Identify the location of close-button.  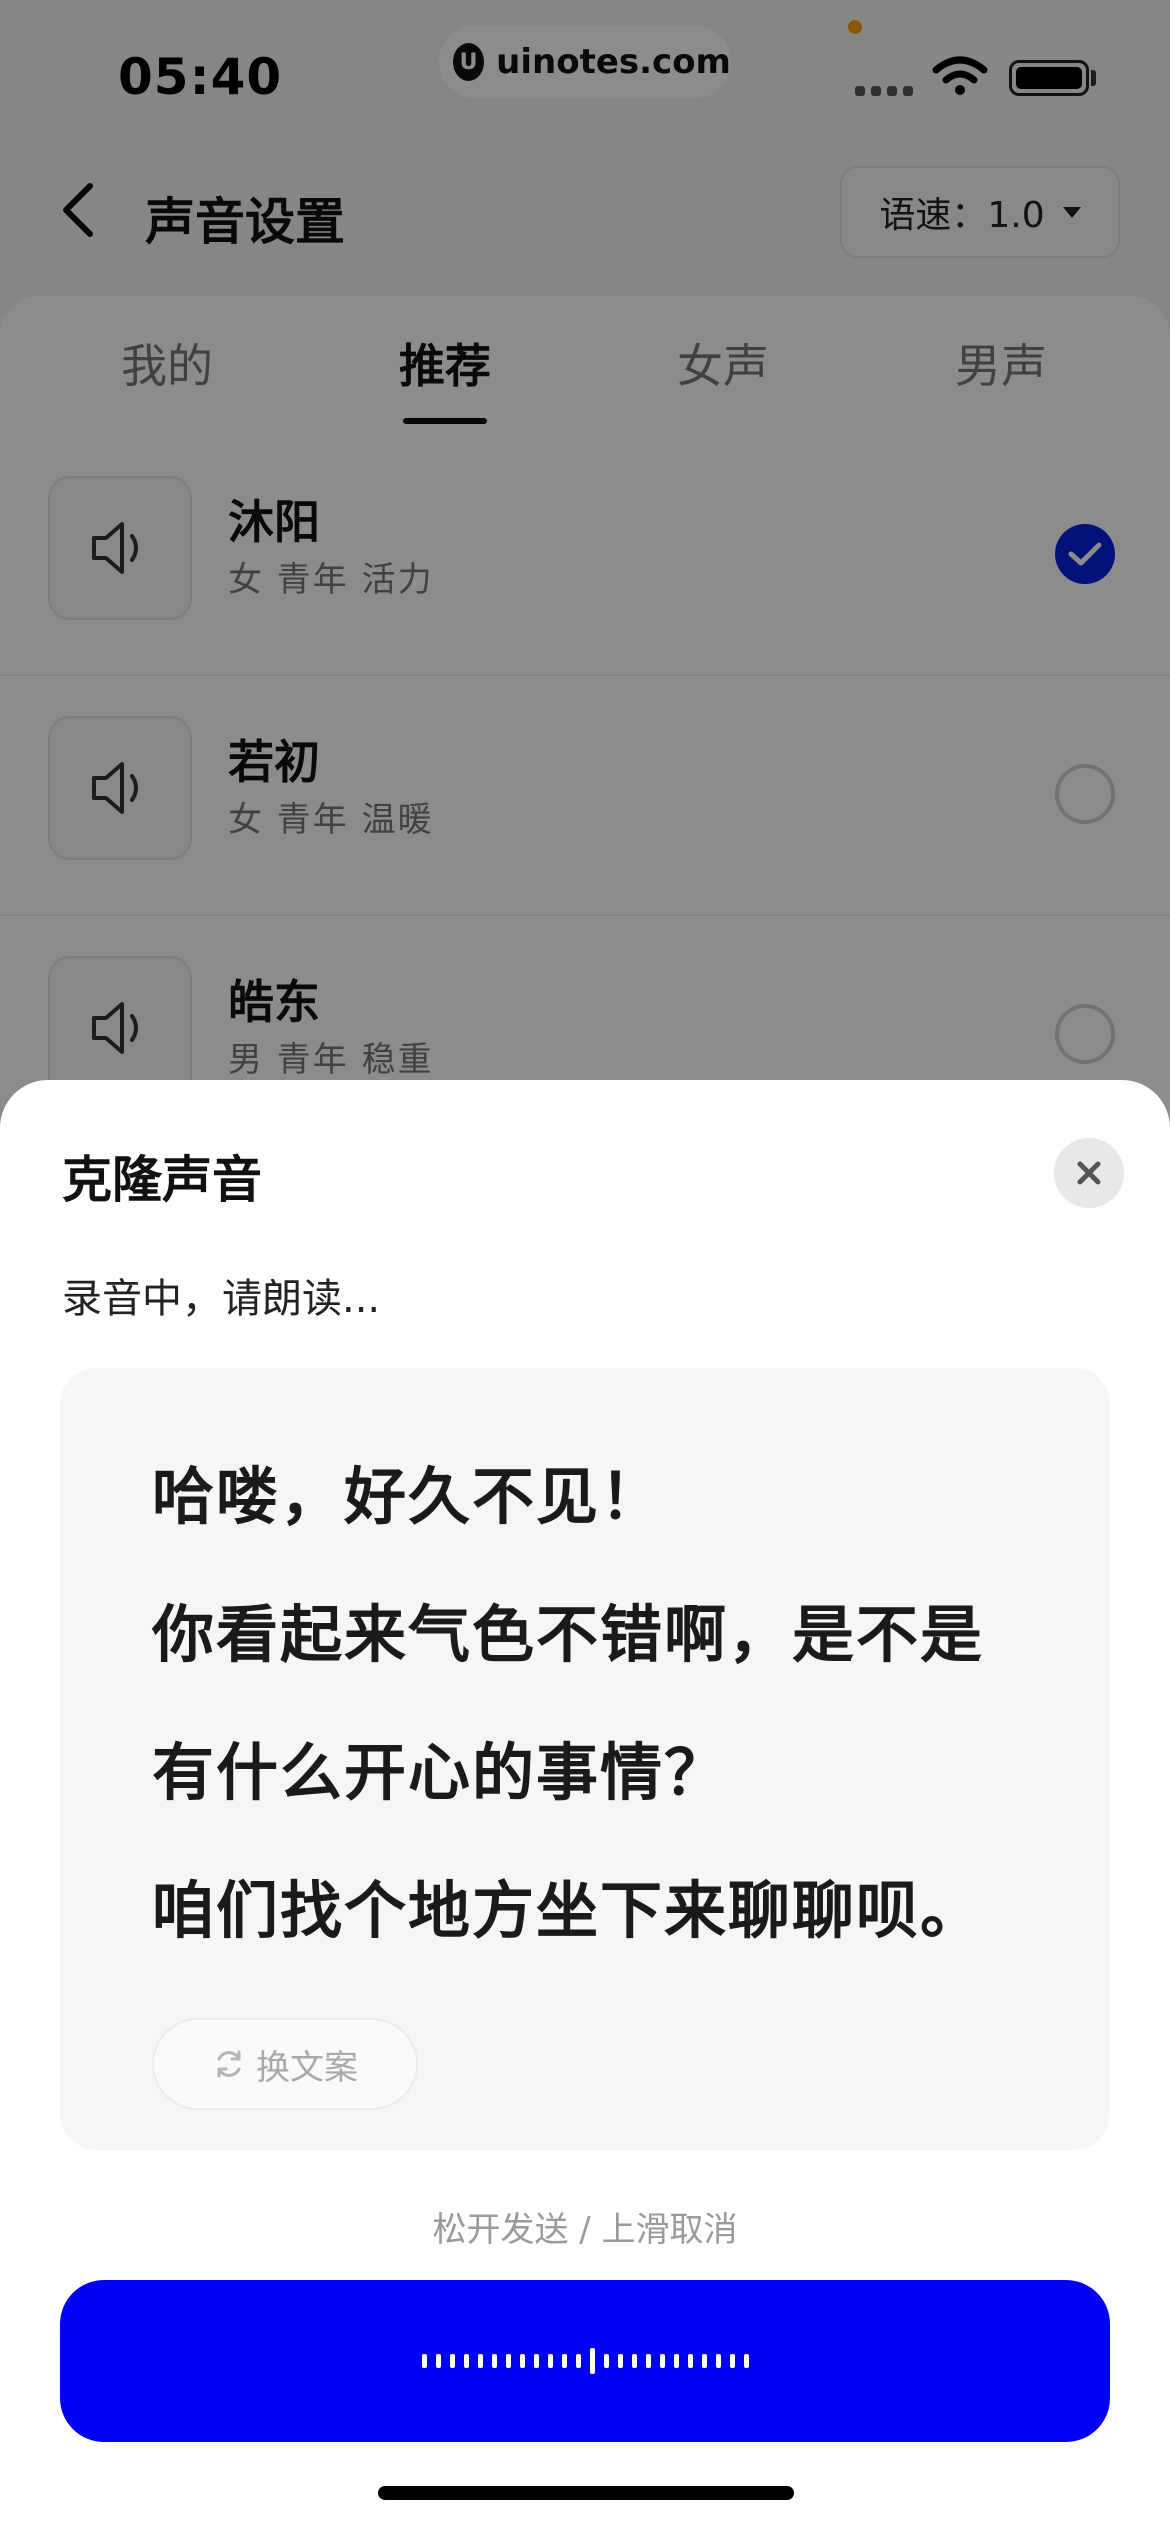
(1089, 1173).